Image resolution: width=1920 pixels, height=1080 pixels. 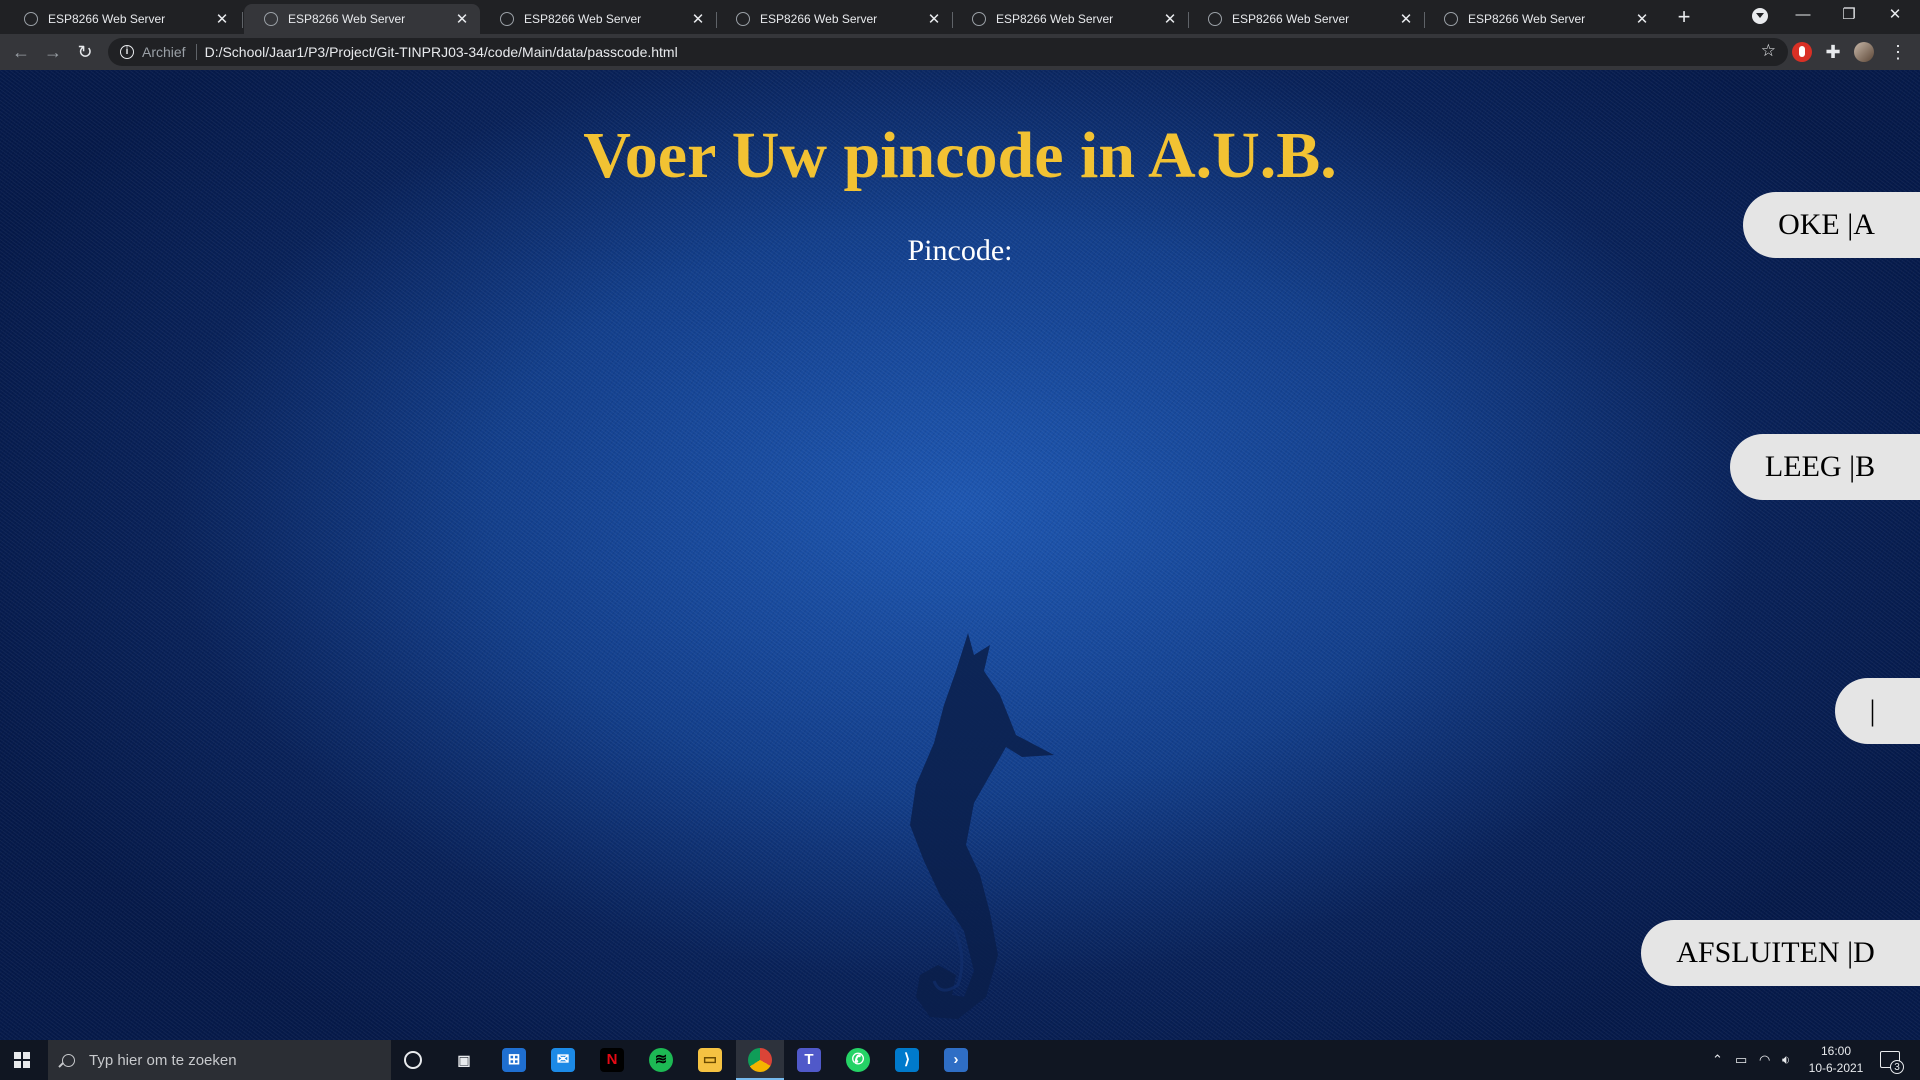 What do you see at coordinates (1897, 1067) in the screenshot?
I see `notification-badge: 3` at bounding box center [1897, 1067].